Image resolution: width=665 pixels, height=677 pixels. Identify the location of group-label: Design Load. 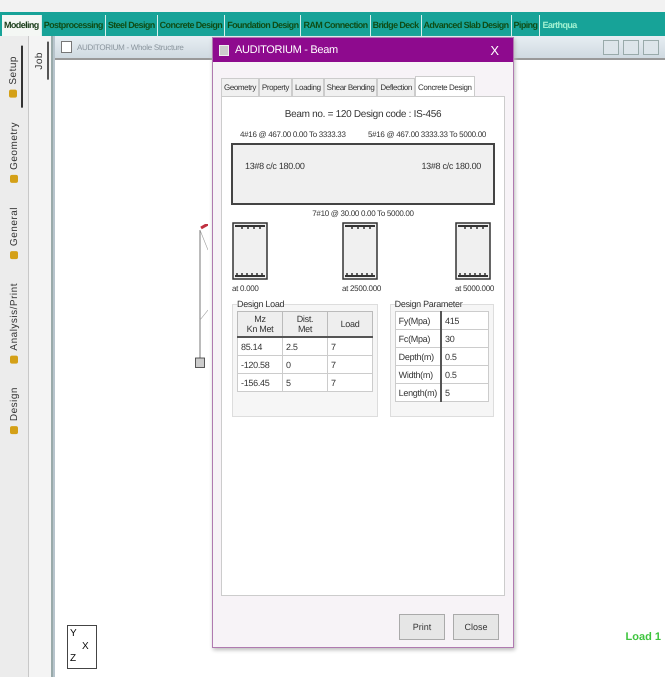
(260, 304).